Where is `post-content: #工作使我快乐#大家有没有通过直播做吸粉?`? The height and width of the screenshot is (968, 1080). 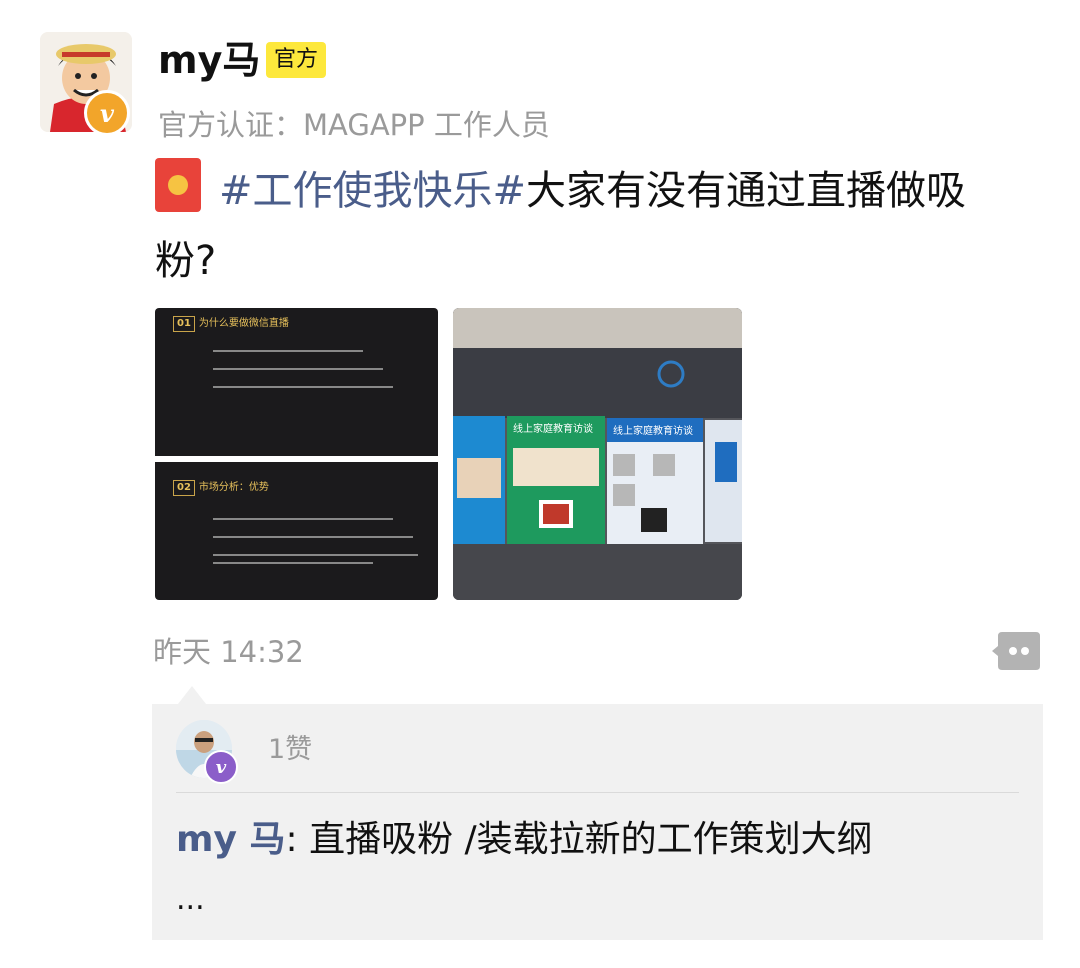 post-content: #工作使我快乐#大家有没有通过直播做吸粉? is located at coordinates (585, 226).